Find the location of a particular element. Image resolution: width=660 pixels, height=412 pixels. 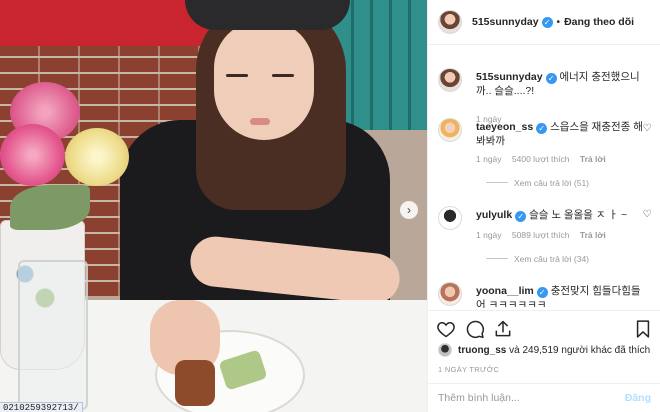

likes-summary: truong_ss và 249,519 người khác đã thích is located at coordinates (544, 350).